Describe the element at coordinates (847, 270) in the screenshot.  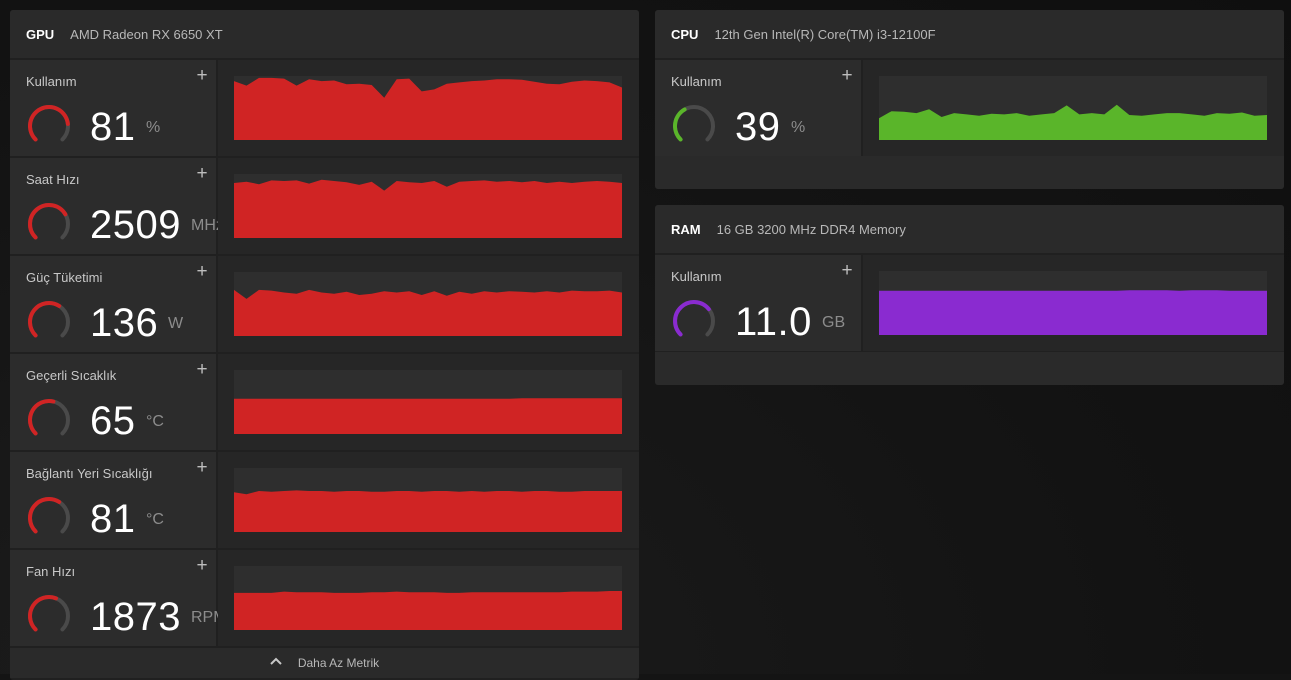
I see `ram-metric-0-add-icon: +` at that location.